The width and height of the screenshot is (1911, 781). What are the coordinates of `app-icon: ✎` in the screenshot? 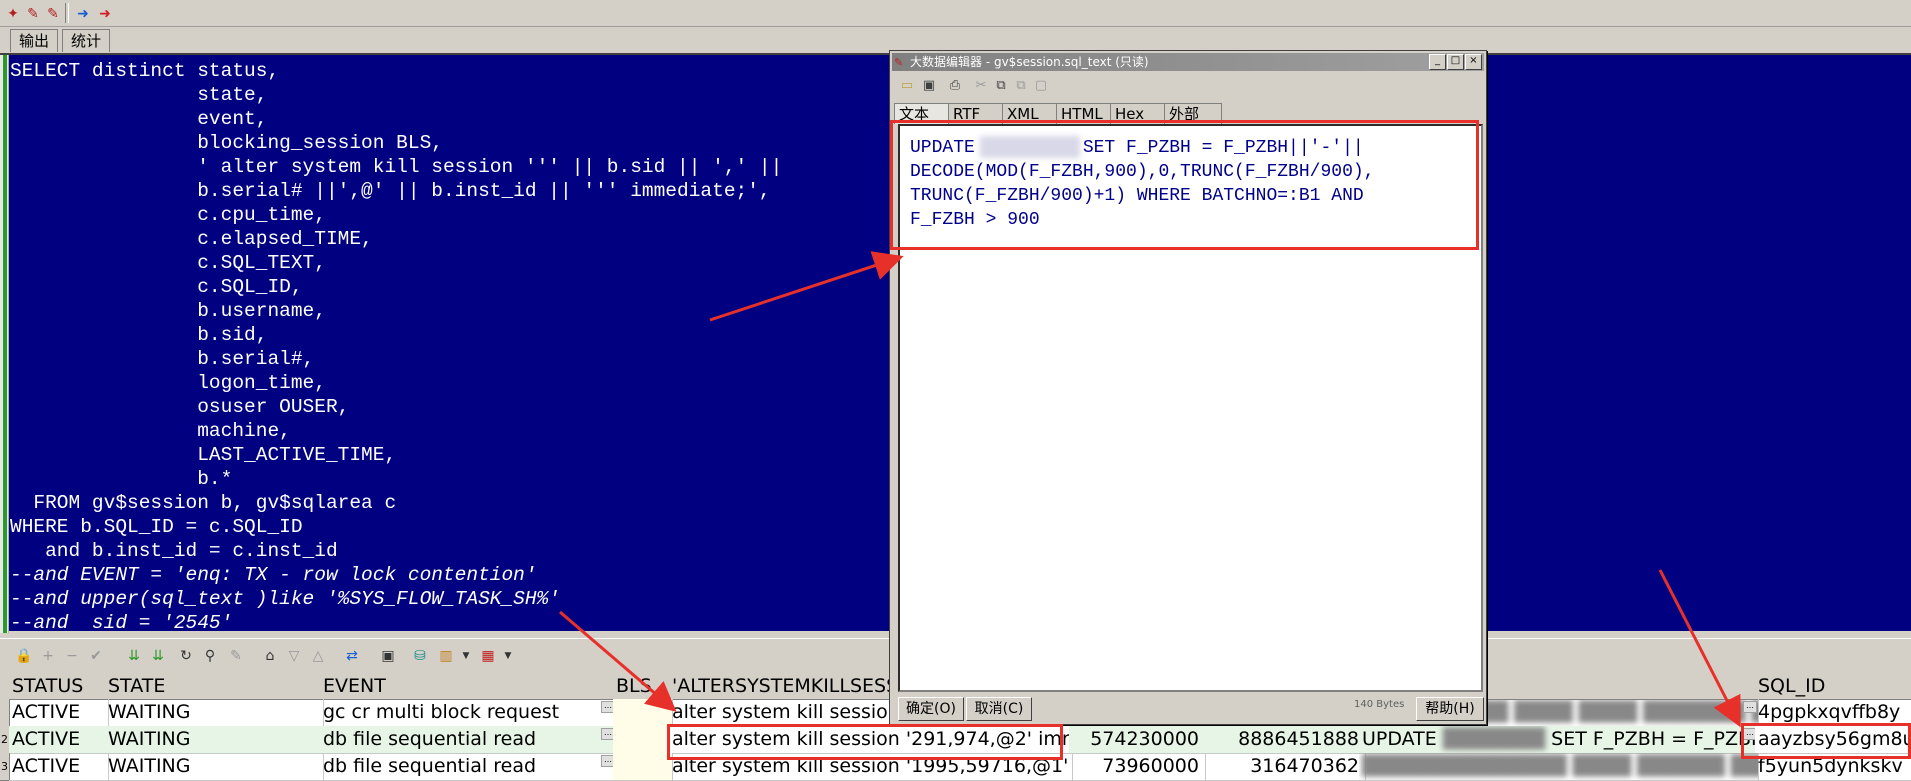 It's located at (899, 62).